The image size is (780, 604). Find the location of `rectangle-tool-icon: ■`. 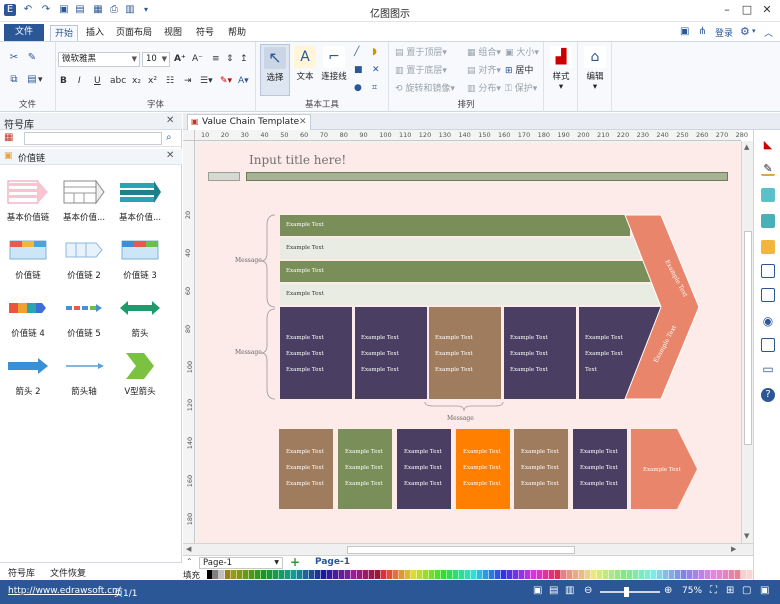

rectangle-tool-icon: ■ is located at coordinates (358, 70).